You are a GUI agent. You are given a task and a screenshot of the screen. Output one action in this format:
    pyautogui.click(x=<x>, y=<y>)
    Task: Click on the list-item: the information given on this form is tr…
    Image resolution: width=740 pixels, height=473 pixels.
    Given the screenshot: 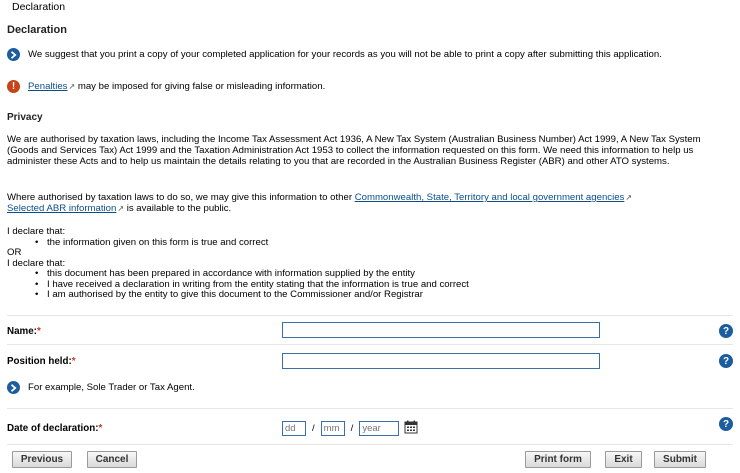 What is the action you would take?
    pyautogui.click(x=252, y=243)
    